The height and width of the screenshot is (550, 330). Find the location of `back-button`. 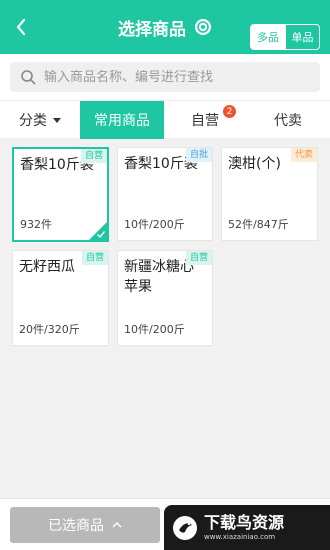

back-button is located at coordinates (21, 27).